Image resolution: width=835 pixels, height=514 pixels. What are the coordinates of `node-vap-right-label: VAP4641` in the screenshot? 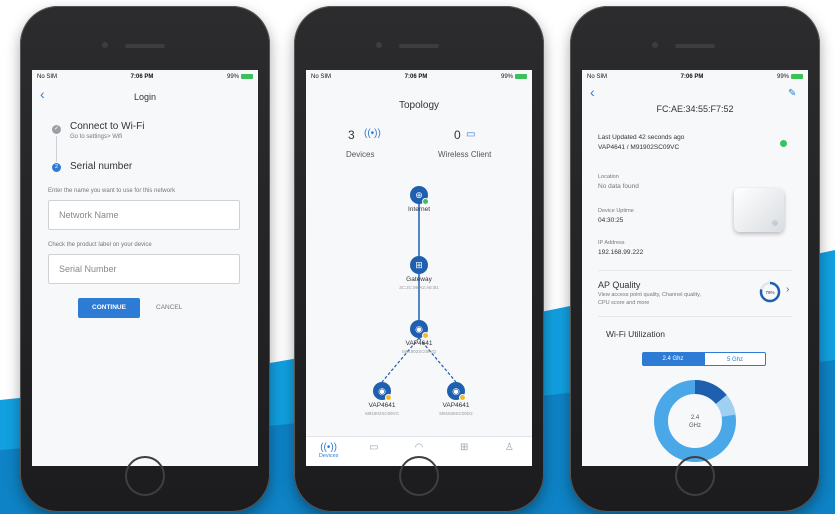 It's located at (456, 405).